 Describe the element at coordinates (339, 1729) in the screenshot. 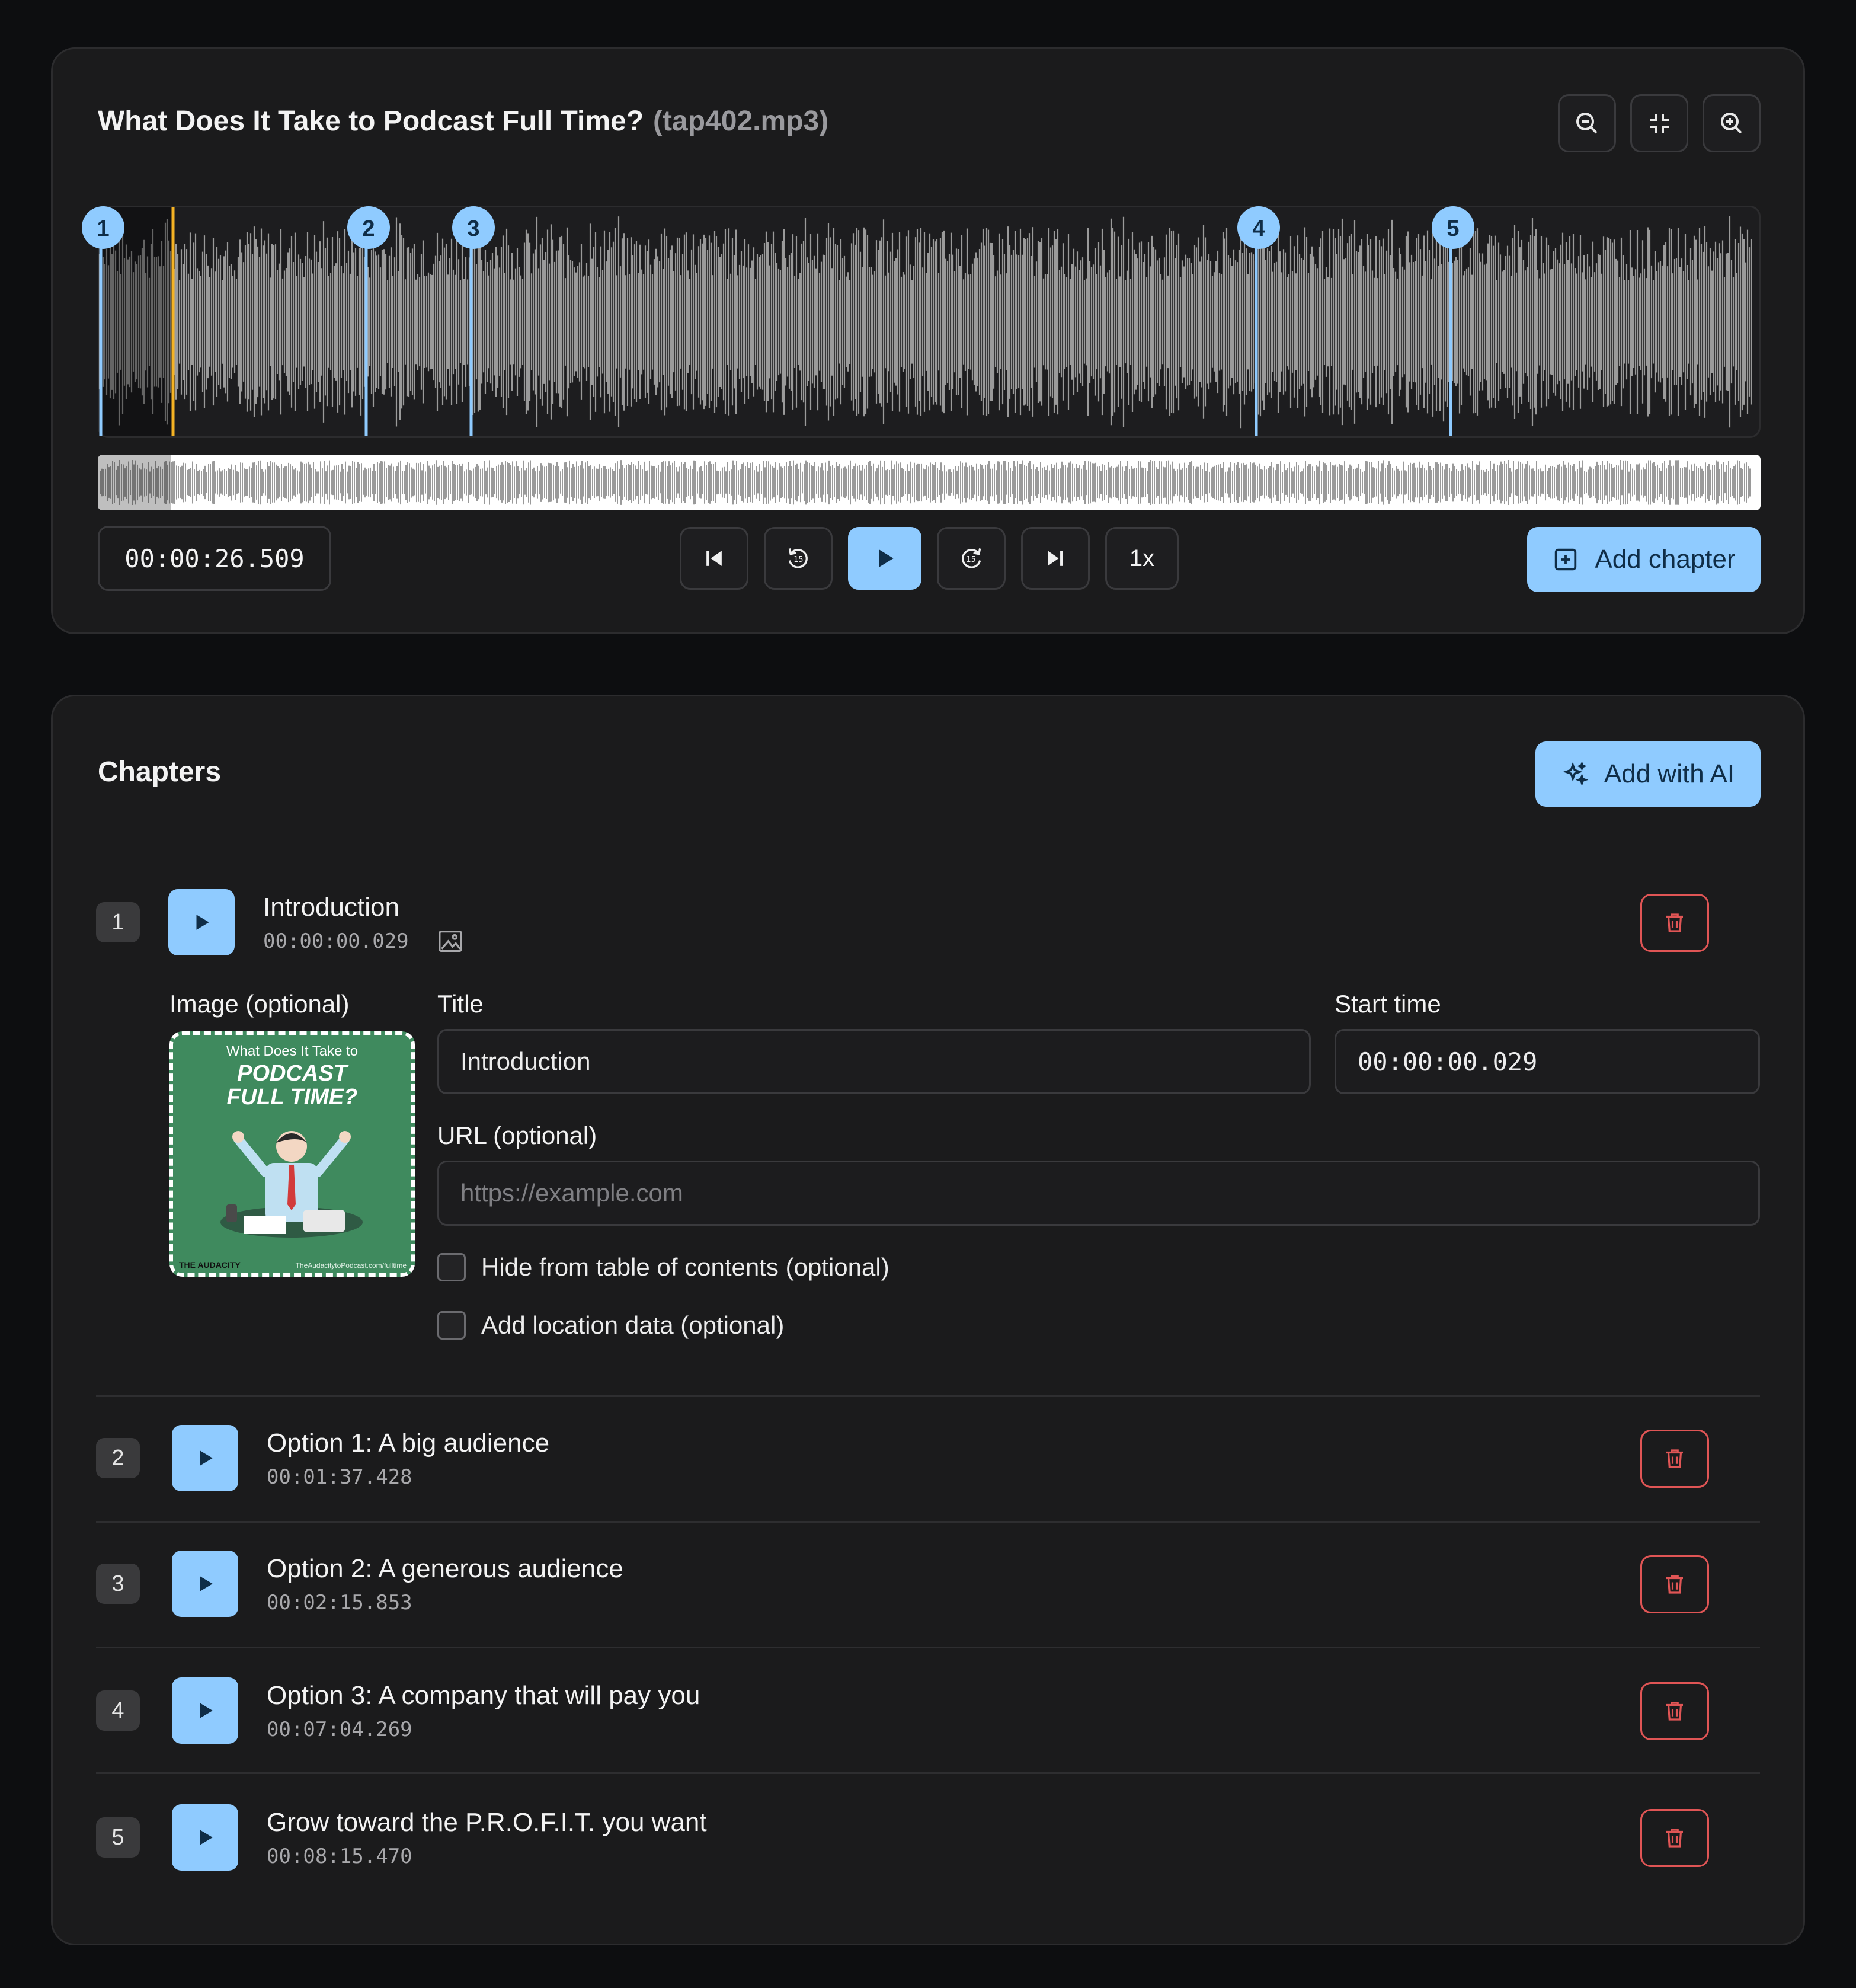

I see `chapter-time: 00:07:04.269` at that location.